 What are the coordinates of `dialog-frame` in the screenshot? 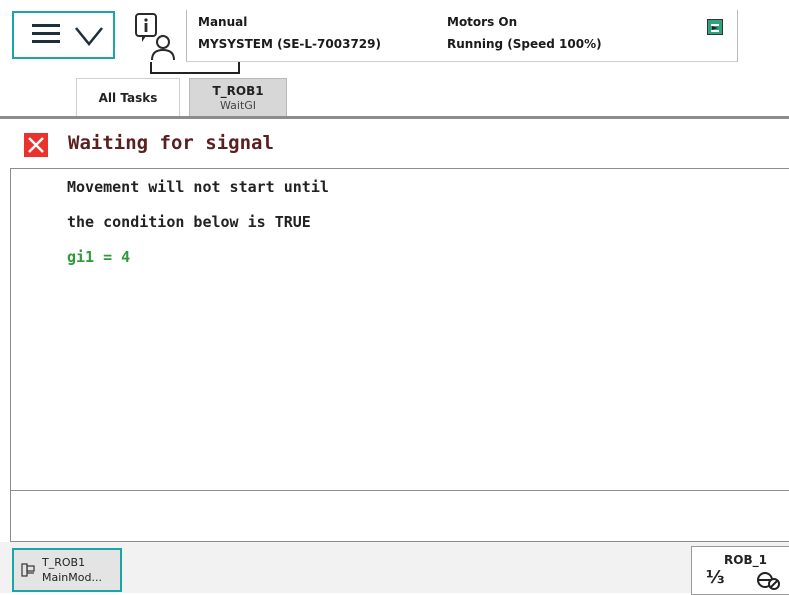 It's located at (10, 333).